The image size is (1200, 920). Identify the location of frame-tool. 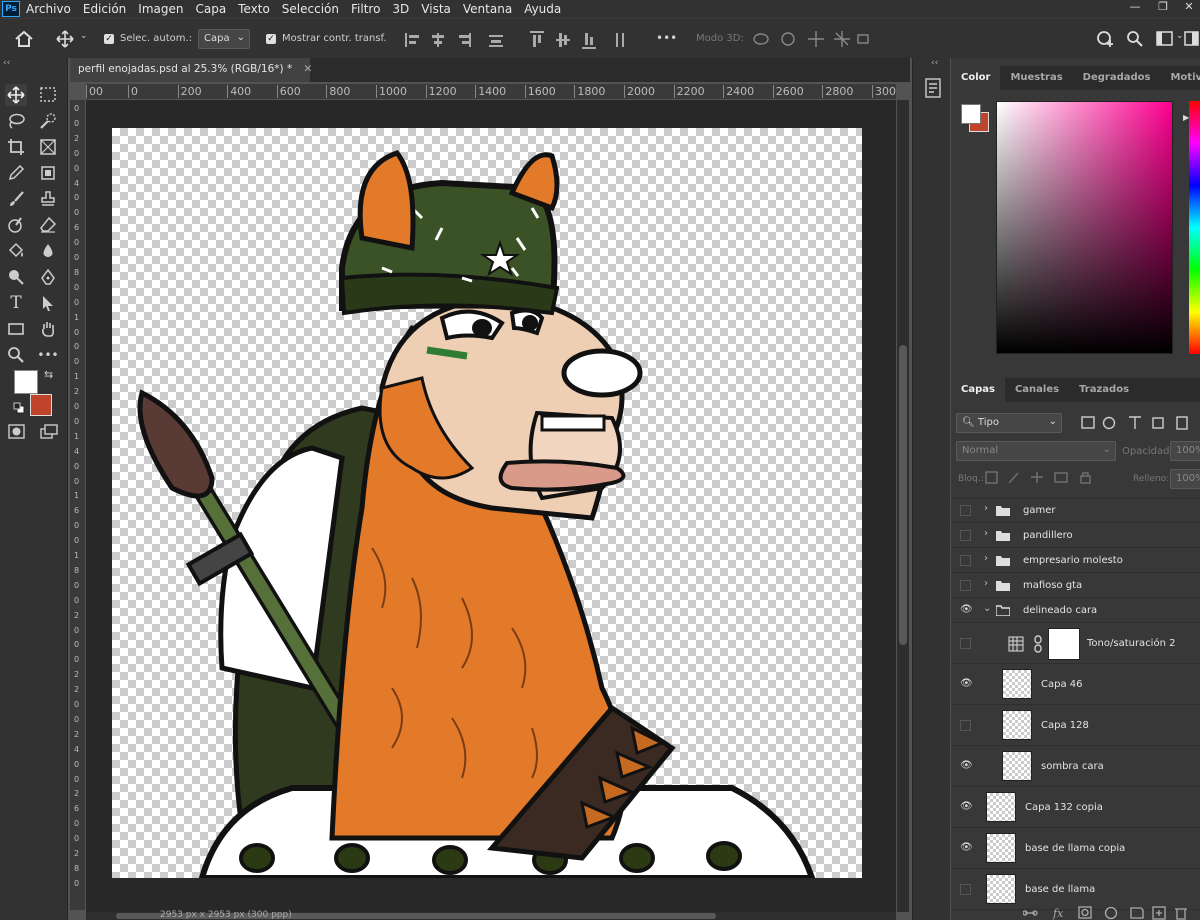
(48, 147).